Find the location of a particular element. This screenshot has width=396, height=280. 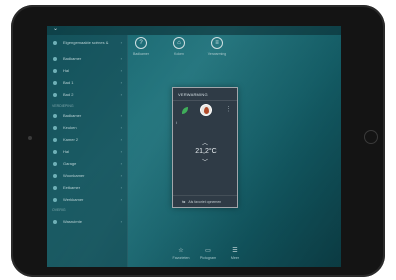

sidebar-item-label: Eetkamer is located at coordinates (72, 187).